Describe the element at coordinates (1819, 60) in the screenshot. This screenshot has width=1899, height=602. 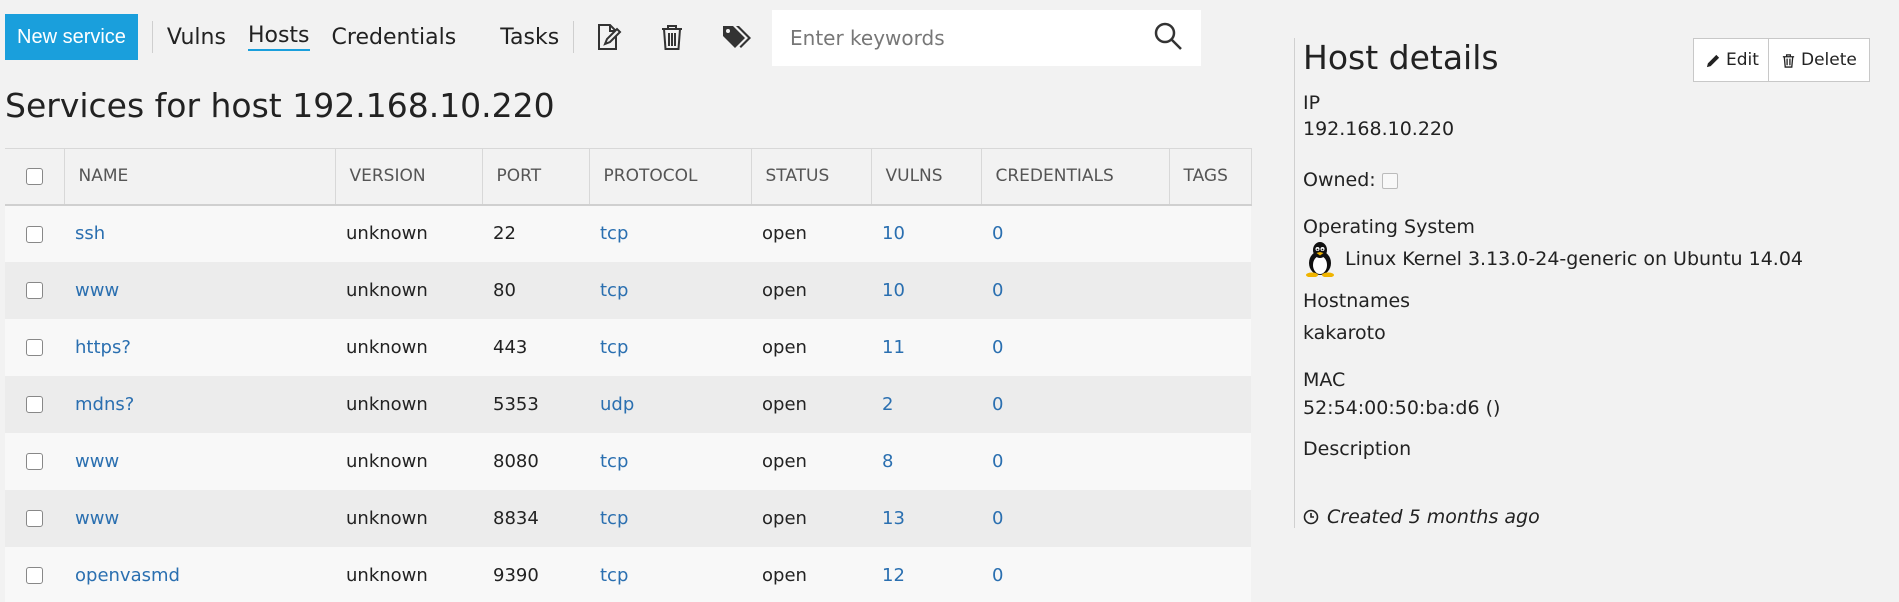
I see `delete-button: Delete` at that location.